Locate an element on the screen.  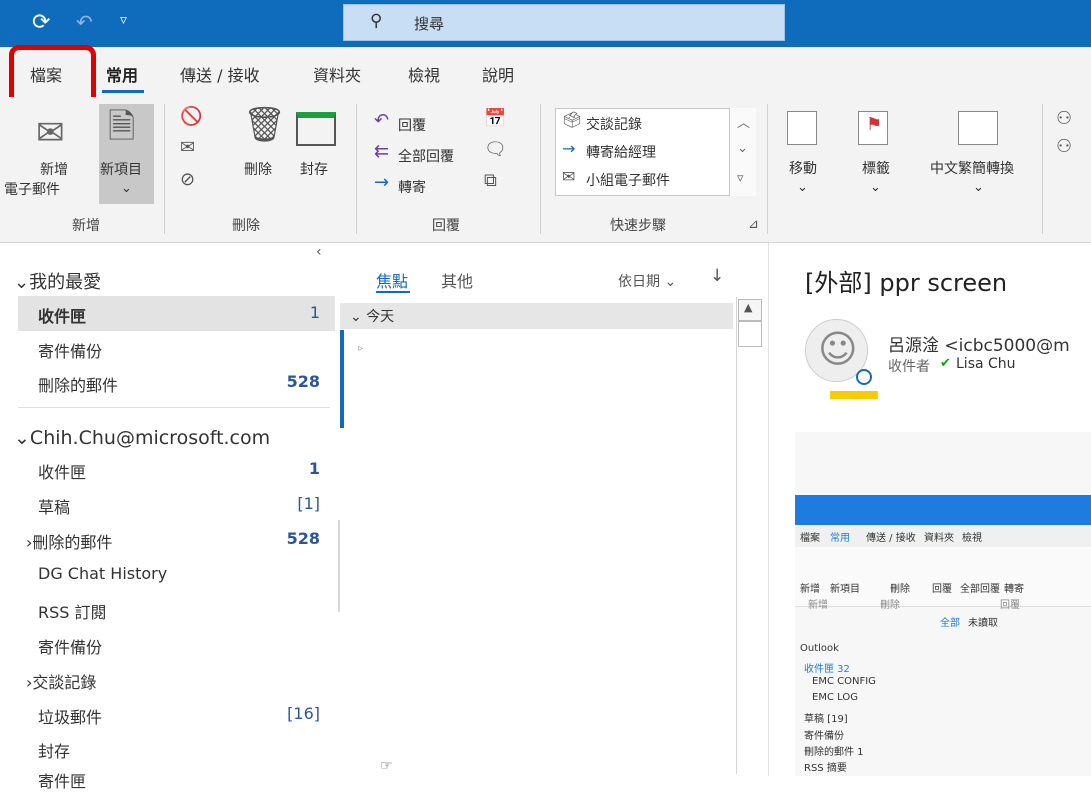
folder-item: 垃圾郵件 is located at coordinates (70, 716).